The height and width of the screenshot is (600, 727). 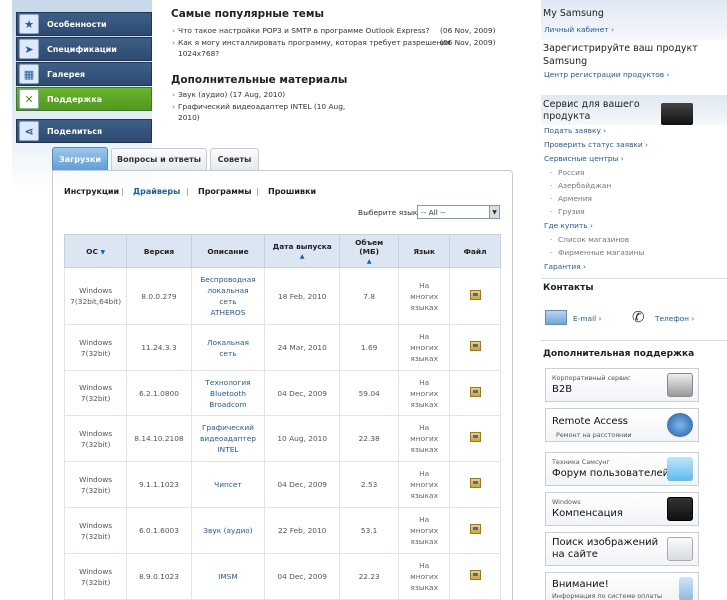 I want to click on tab-tips: Советы, so click(x=234, y=159).